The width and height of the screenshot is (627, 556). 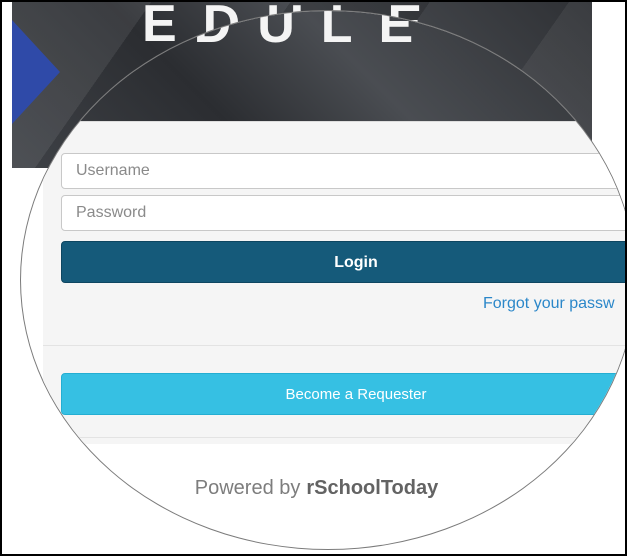 I want to click on lens-banner-title: EDULE, so click(x=286, y=32).